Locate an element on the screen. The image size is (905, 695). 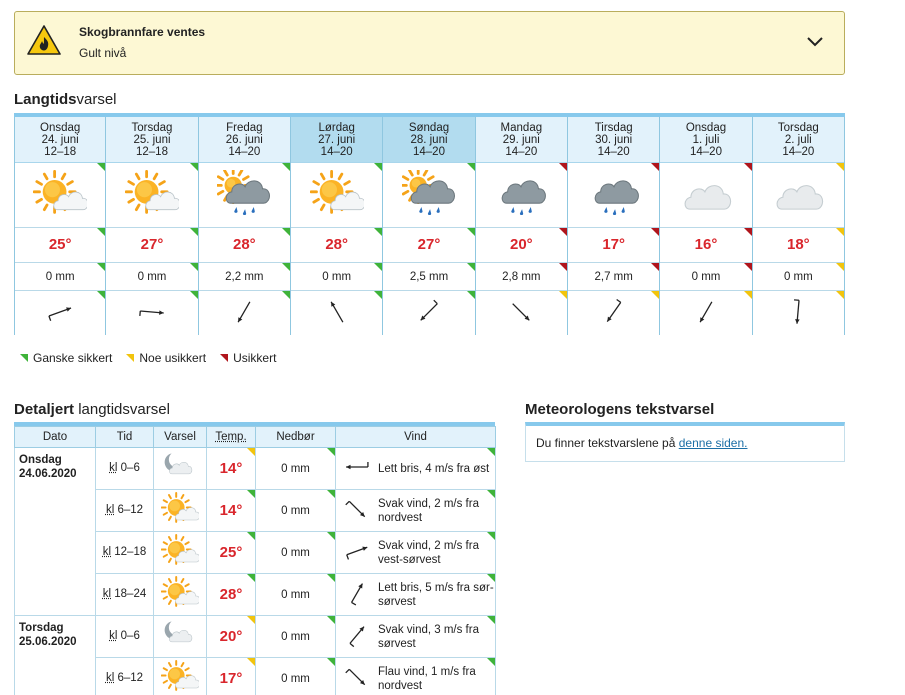
day-date: 28. juni is located at coordinates (428, 140).